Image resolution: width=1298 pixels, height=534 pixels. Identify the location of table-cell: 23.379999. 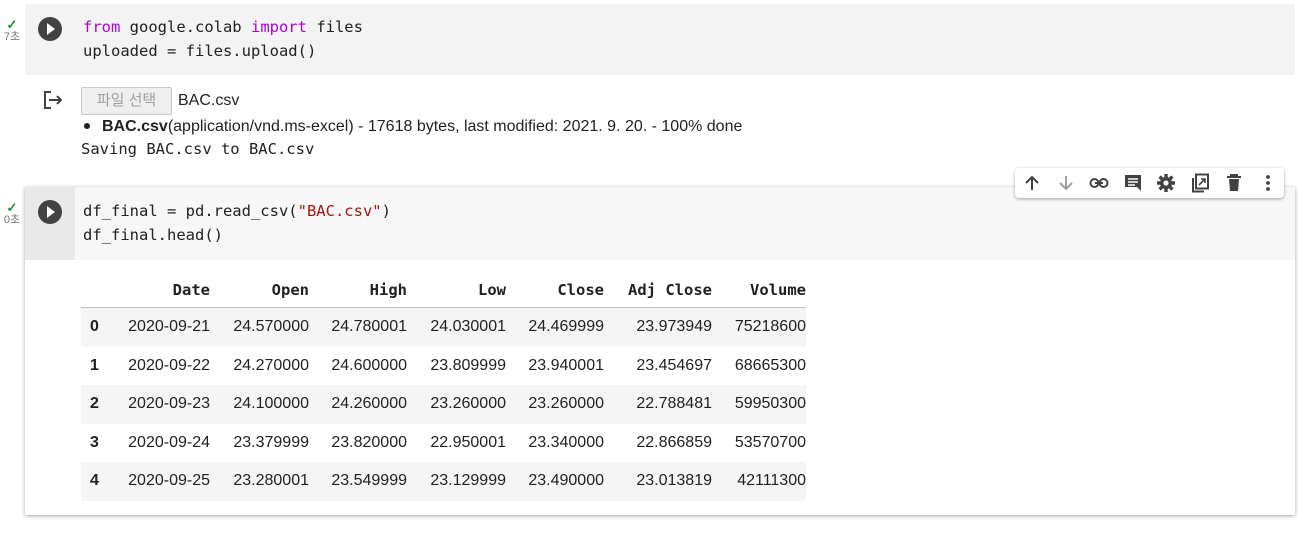
(271, 442).